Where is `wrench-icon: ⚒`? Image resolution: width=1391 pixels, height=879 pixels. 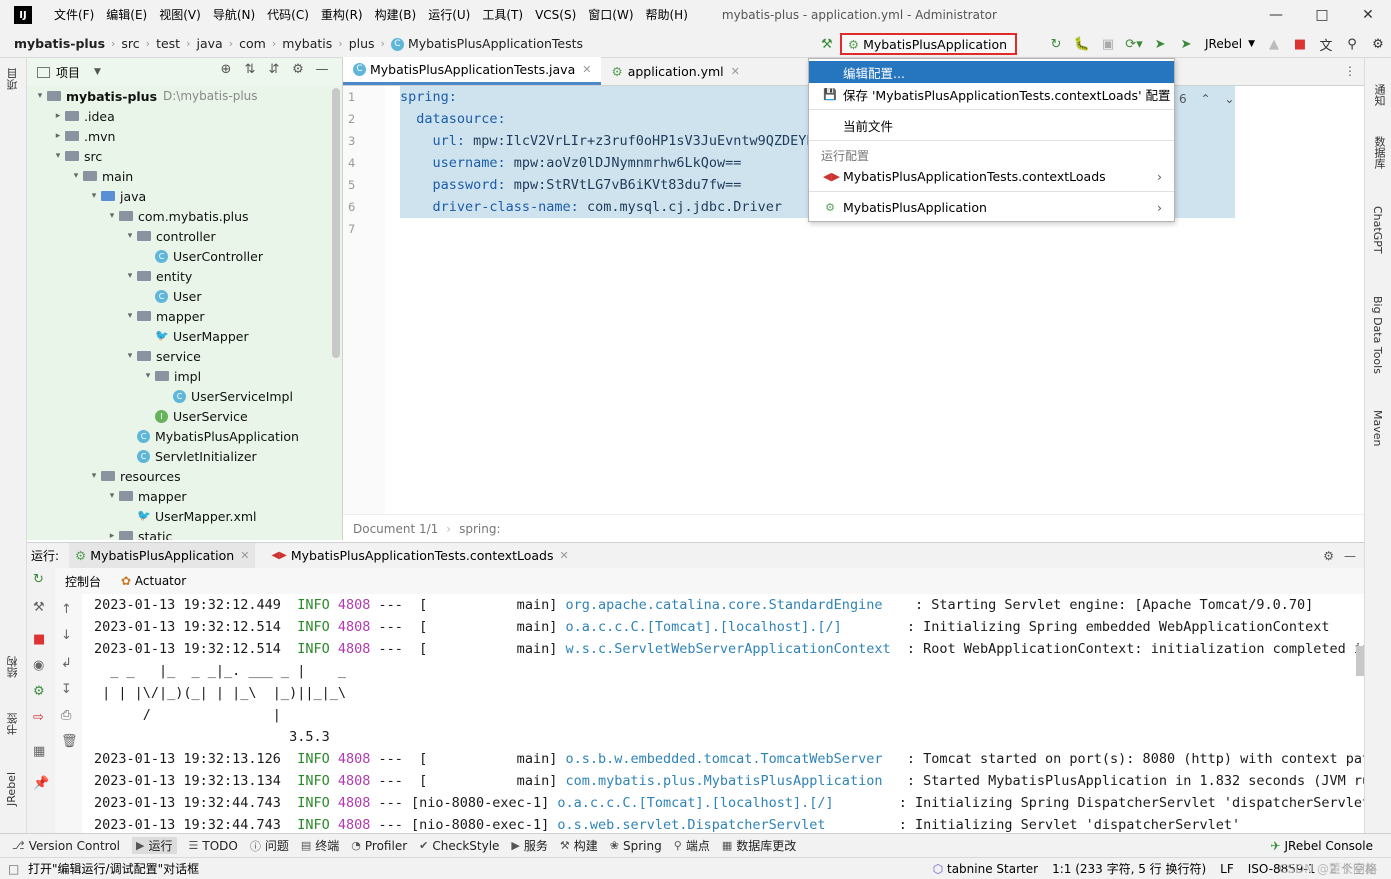
wrench-icon: ⚒ is located at coordinates (39, 607).